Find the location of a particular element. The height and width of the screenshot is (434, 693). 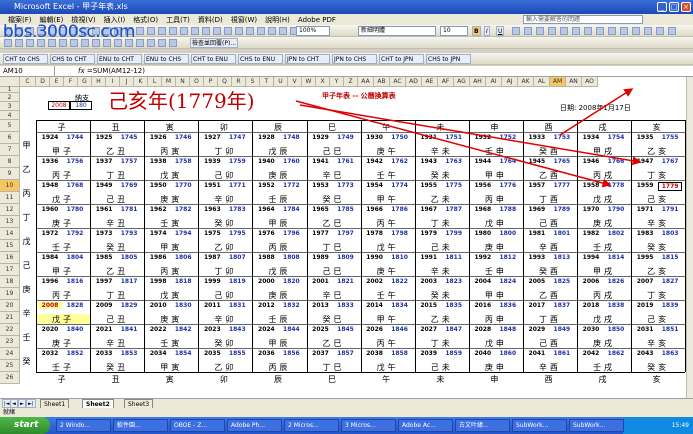

base-year-cell: 1860 is located at coordinates (508, 353).